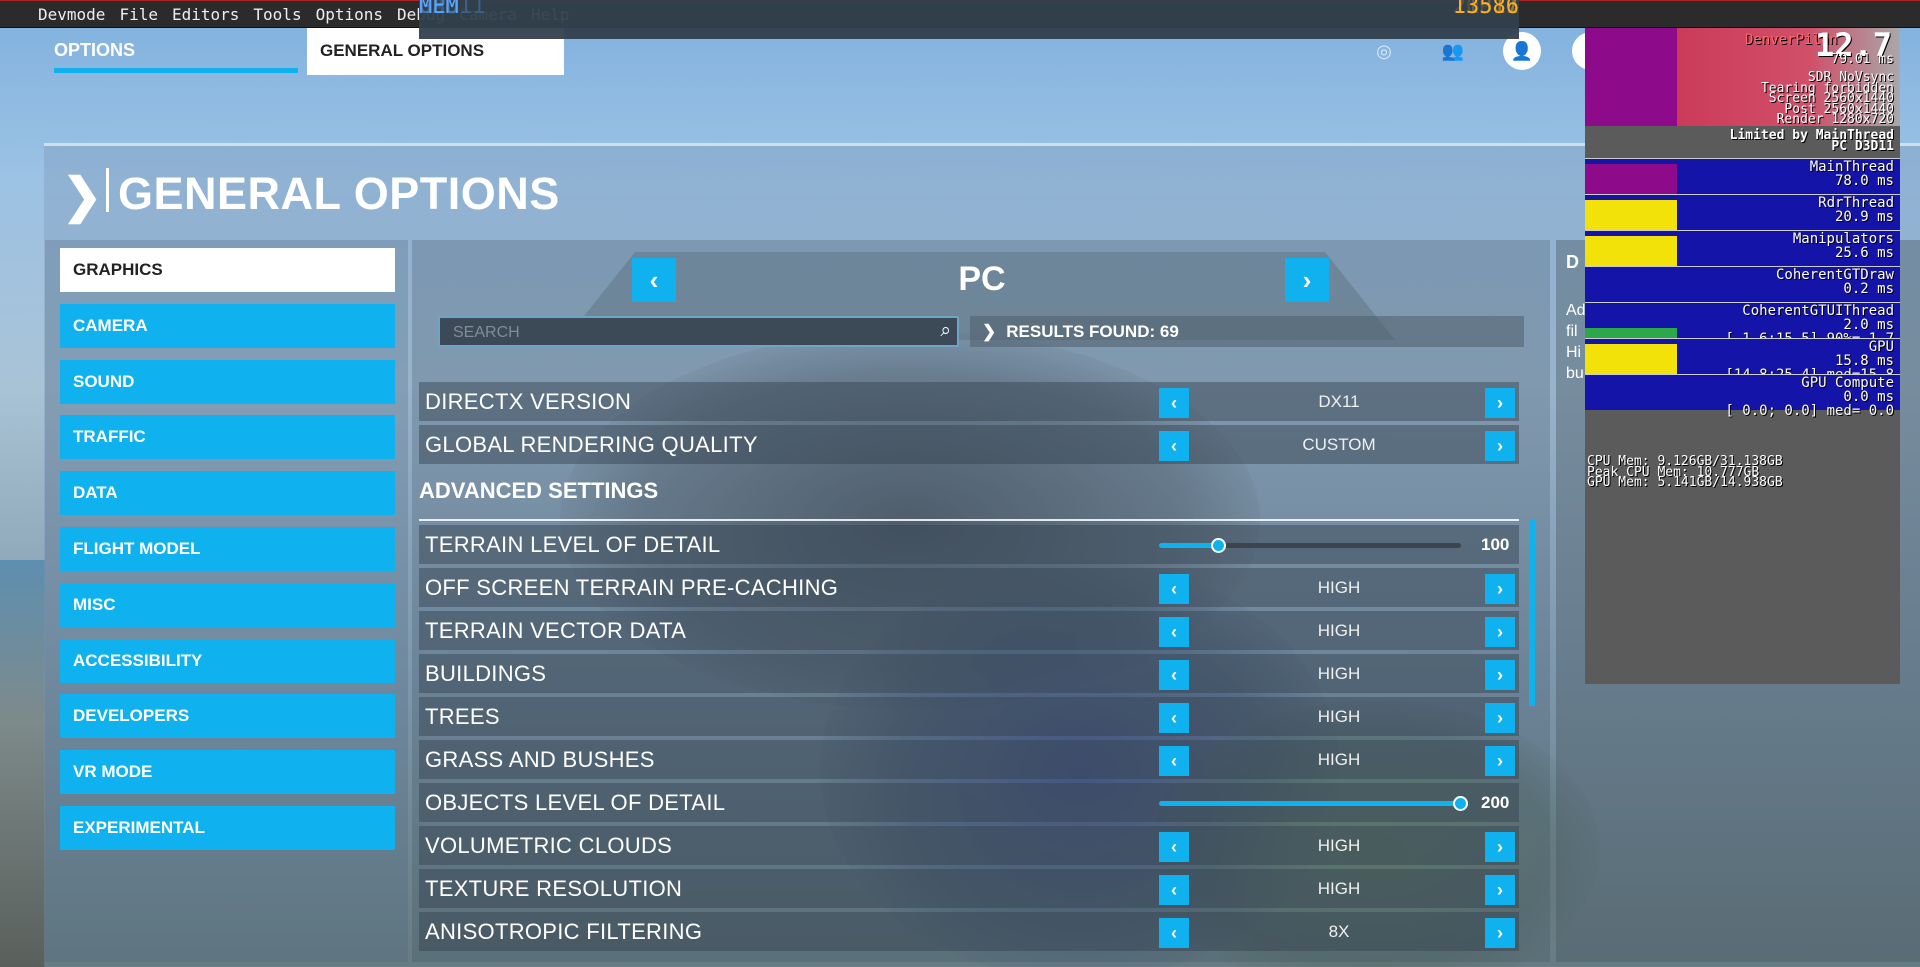  Describe the element at coordinates (688, 333) in the screenshot. I see `search-input` at that location.